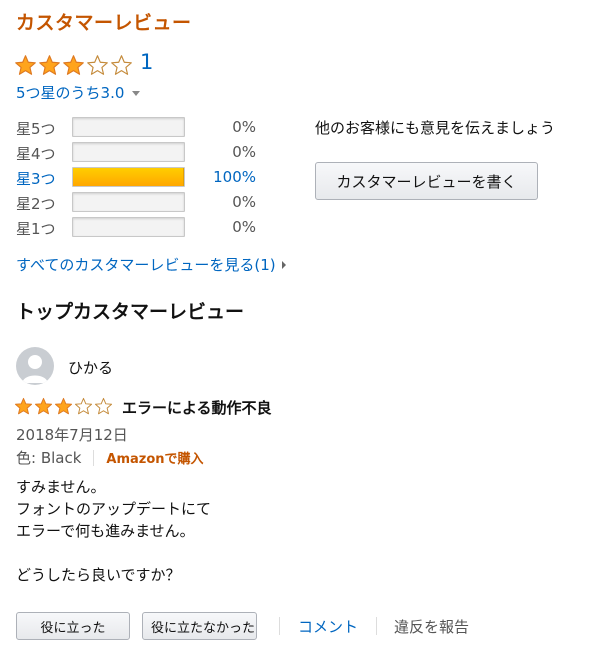 Image resolution: width=610 pixels, height=663 pixels. I want to click on helpful-button: 役に立った, so click(73, 626).